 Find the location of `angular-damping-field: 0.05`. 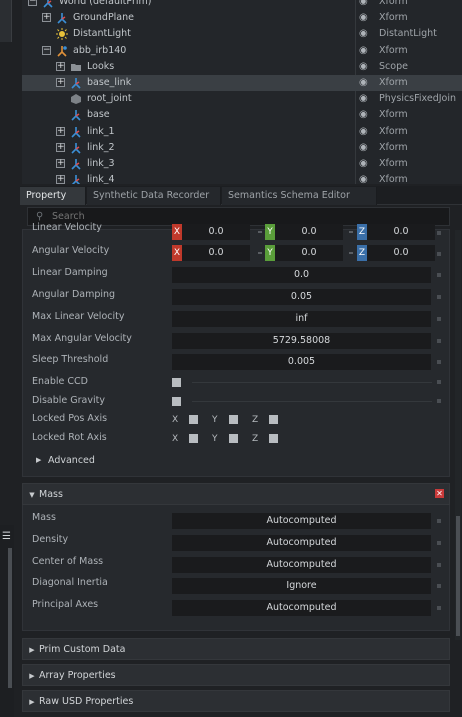

angular-damping-field: 0.05 is located at coordinates (301, 297).